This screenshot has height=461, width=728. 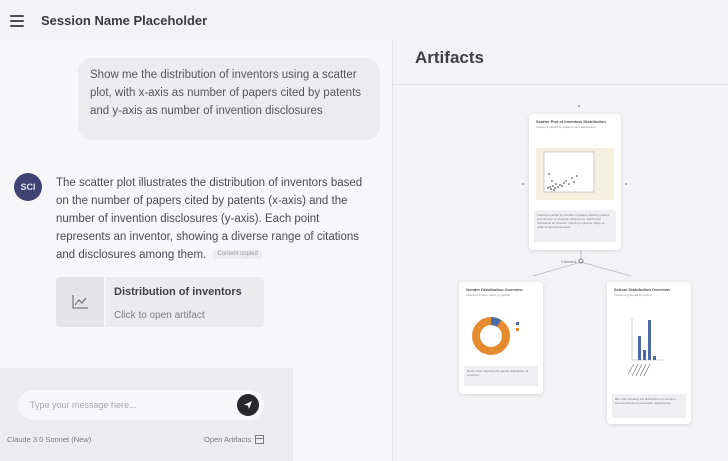 I want to click on assistant-avatar: SCI, so click(x=28, y=187).